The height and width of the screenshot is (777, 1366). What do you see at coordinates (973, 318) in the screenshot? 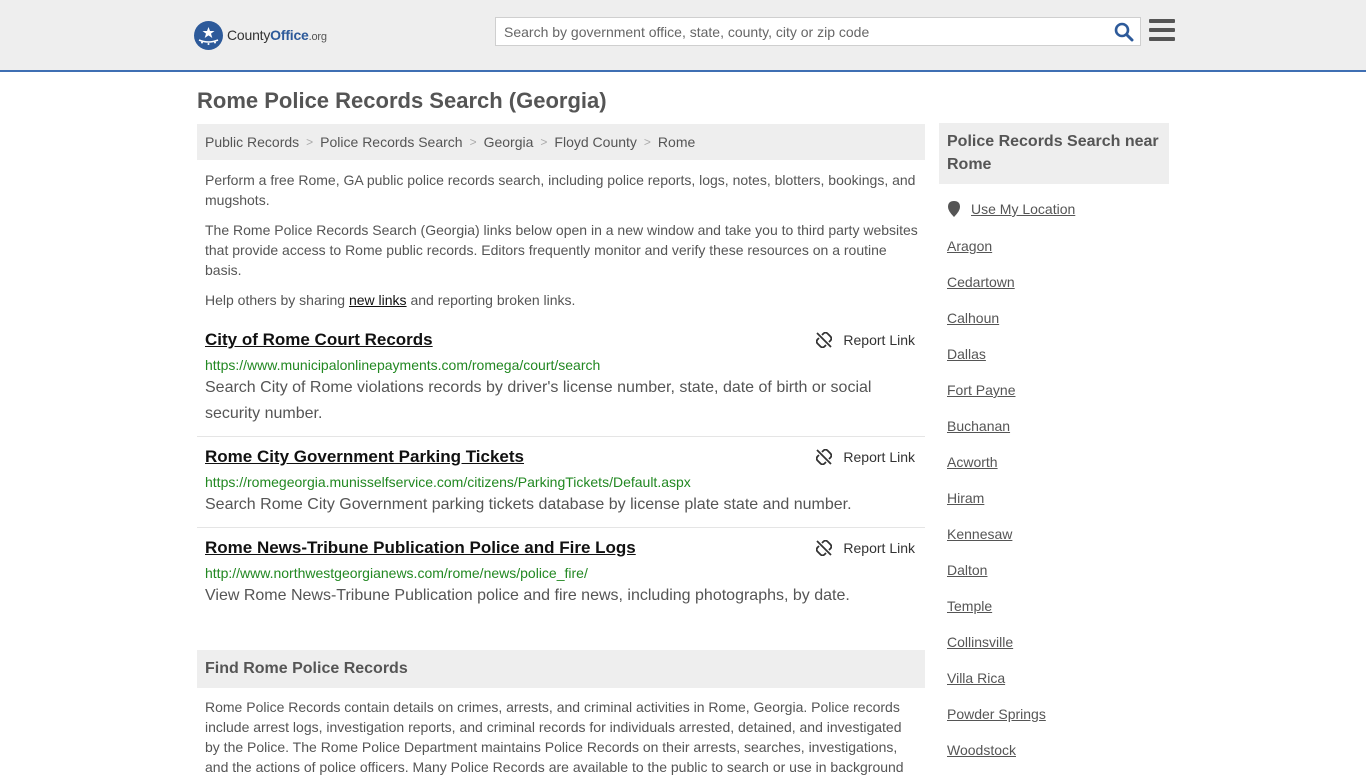
I see `sidebar-city-link: Calhoun` at bounding box center [973, 318].